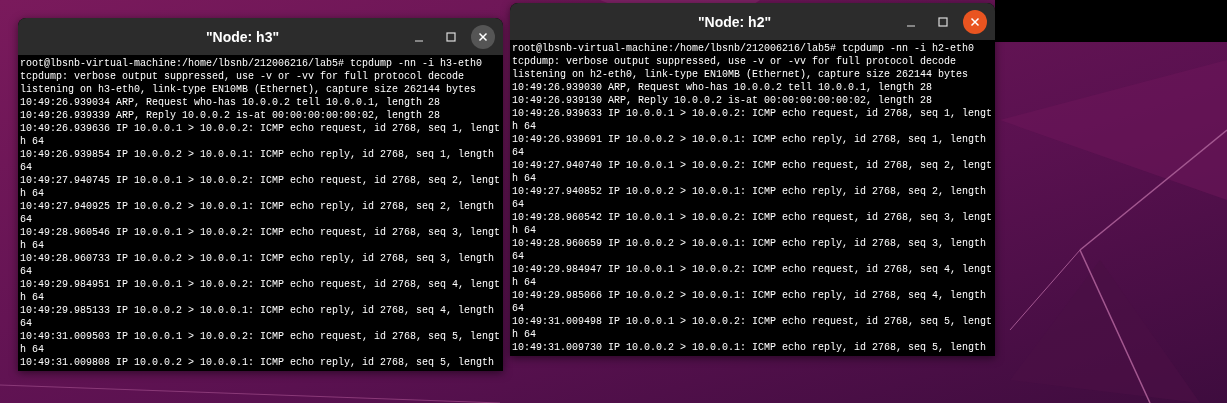  I want to click on terminal-line: listening on h2-eth0, link-type EN10MB (Ethernet), capture size 262144 bytes, so click(740, 74).